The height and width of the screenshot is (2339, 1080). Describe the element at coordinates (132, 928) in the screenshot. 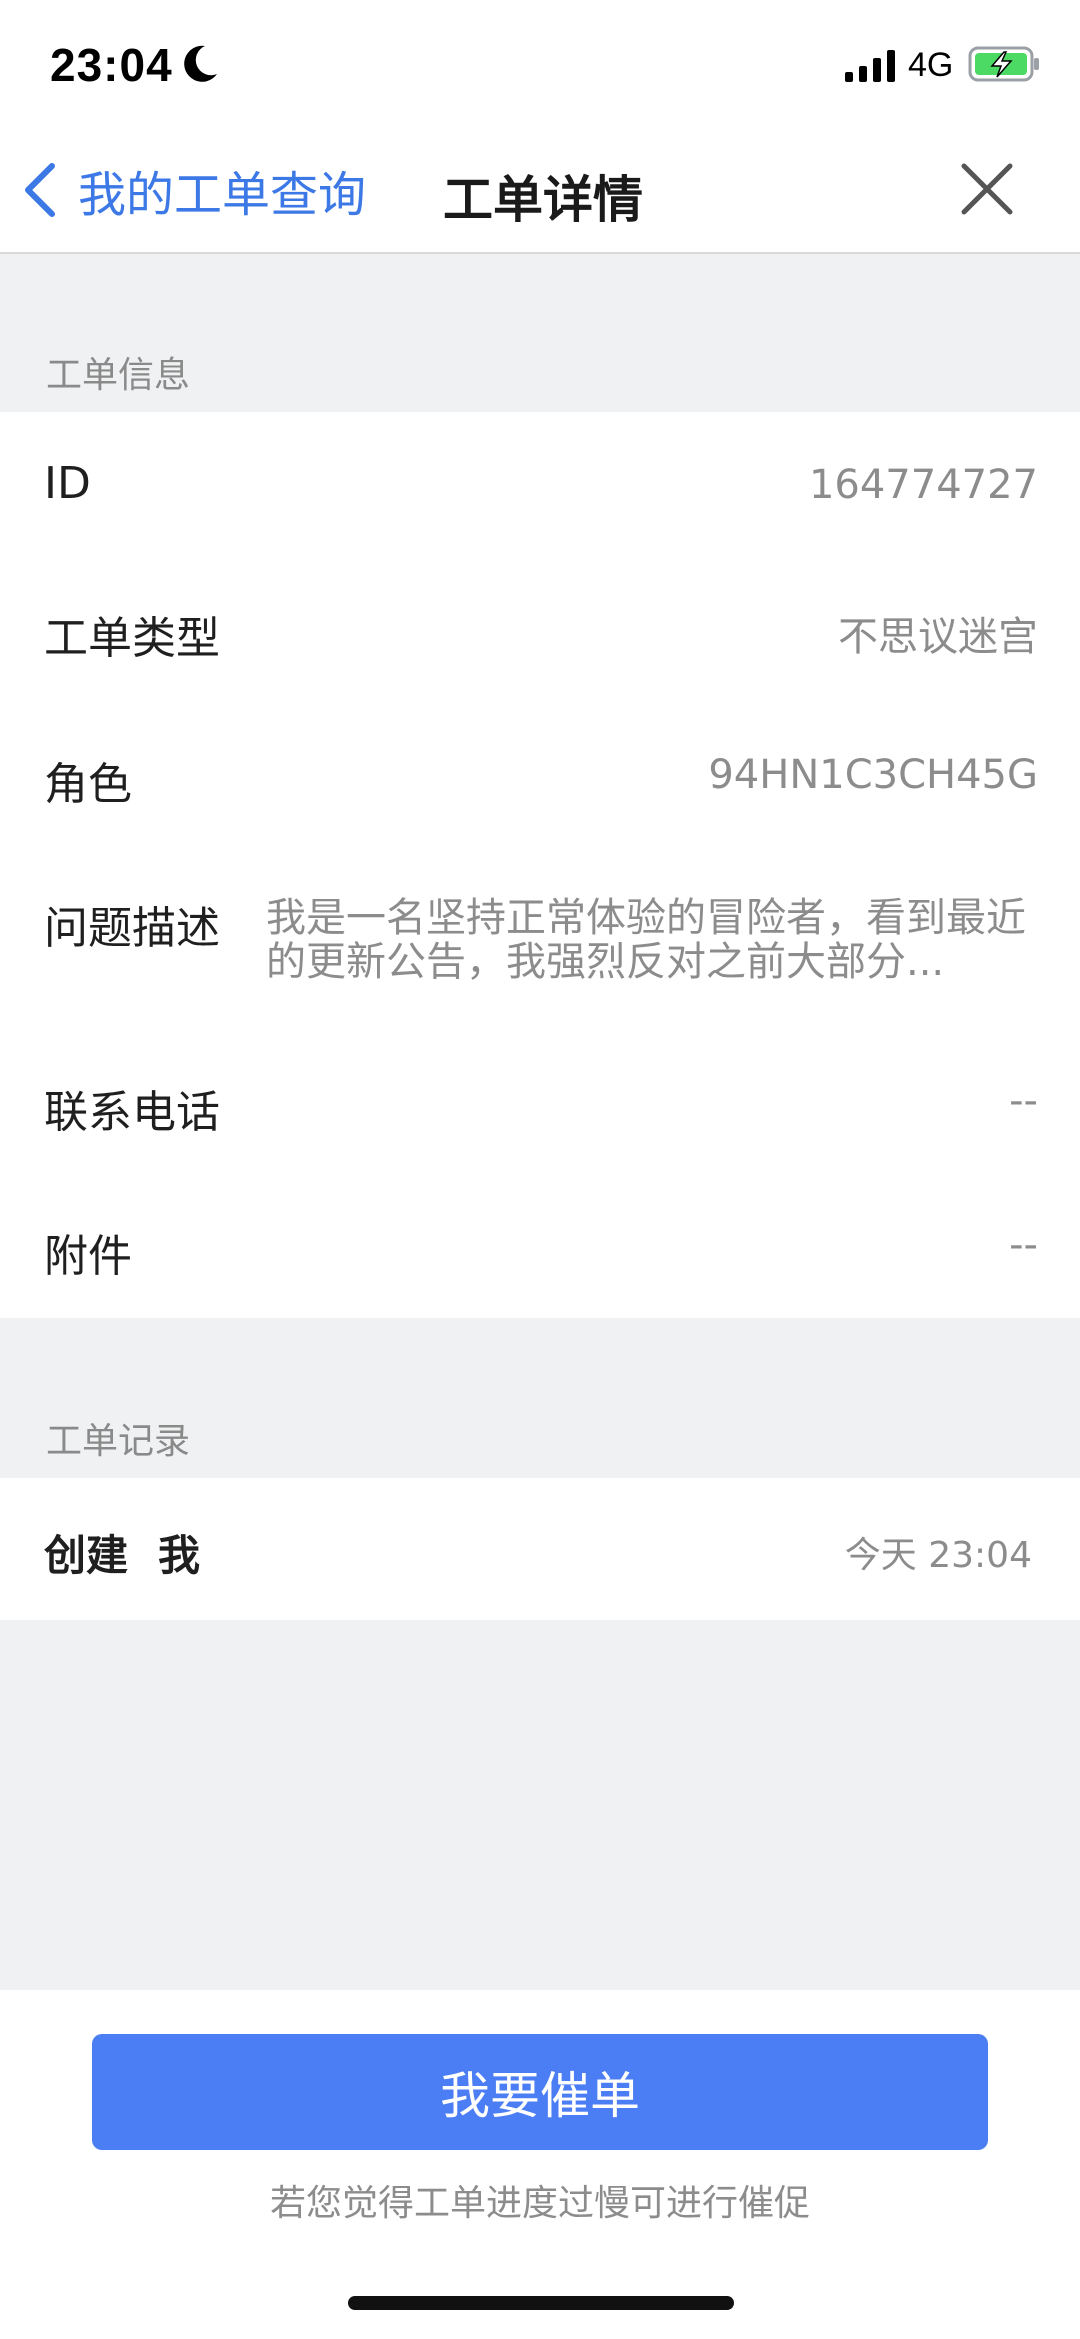

I see `row-label: 问题描述` at that location.